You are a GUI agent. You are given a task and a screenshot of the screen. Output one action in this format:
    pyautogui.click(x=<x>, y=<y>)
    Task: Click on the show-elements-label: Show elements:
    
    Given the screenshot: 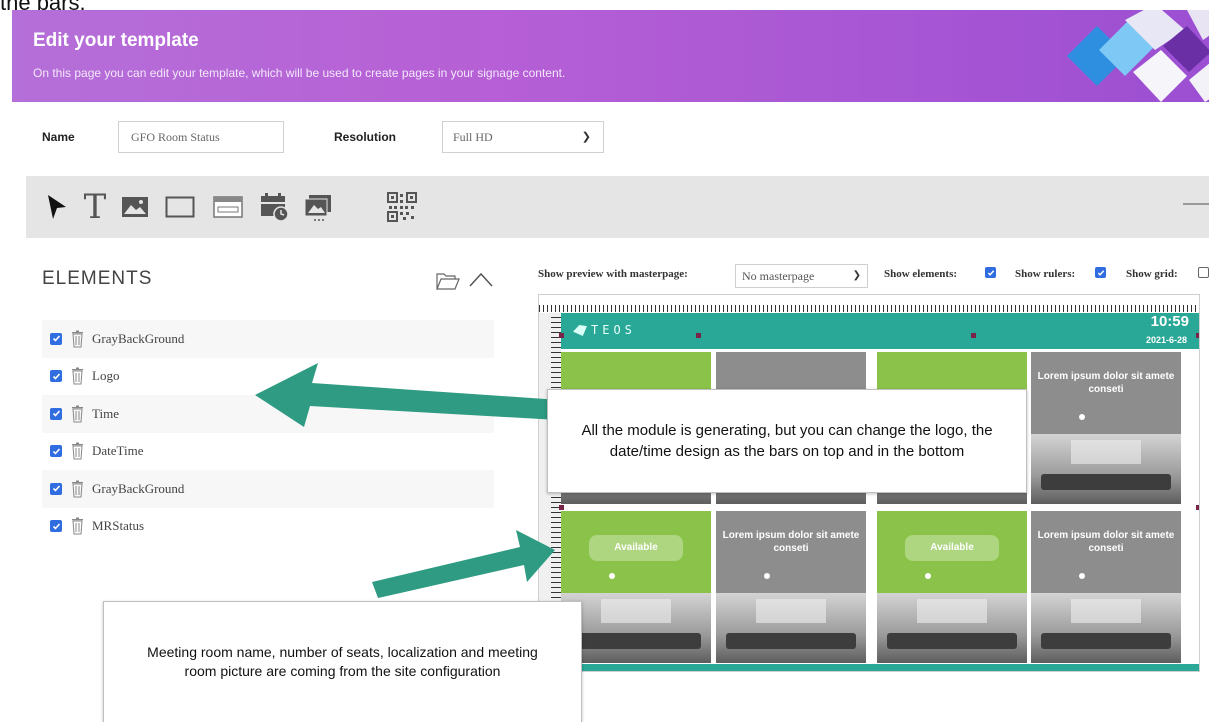 What is the action you would take?
    pyautogui.click(x=921, y=274)
    